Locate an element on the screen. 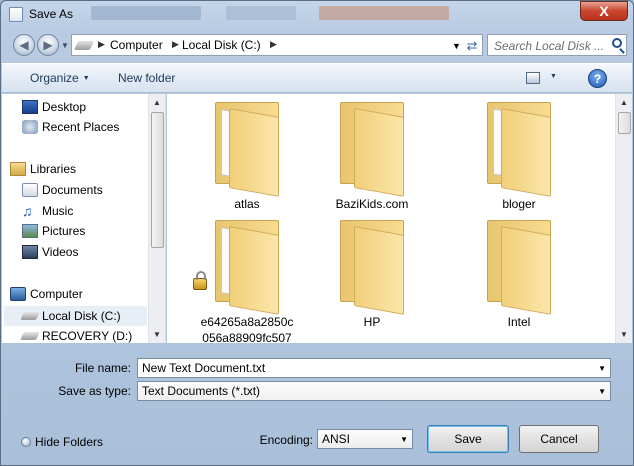 The width and height of the screenshot is (634, 466). back-button: ◀ is located at coordinates (24, 45).